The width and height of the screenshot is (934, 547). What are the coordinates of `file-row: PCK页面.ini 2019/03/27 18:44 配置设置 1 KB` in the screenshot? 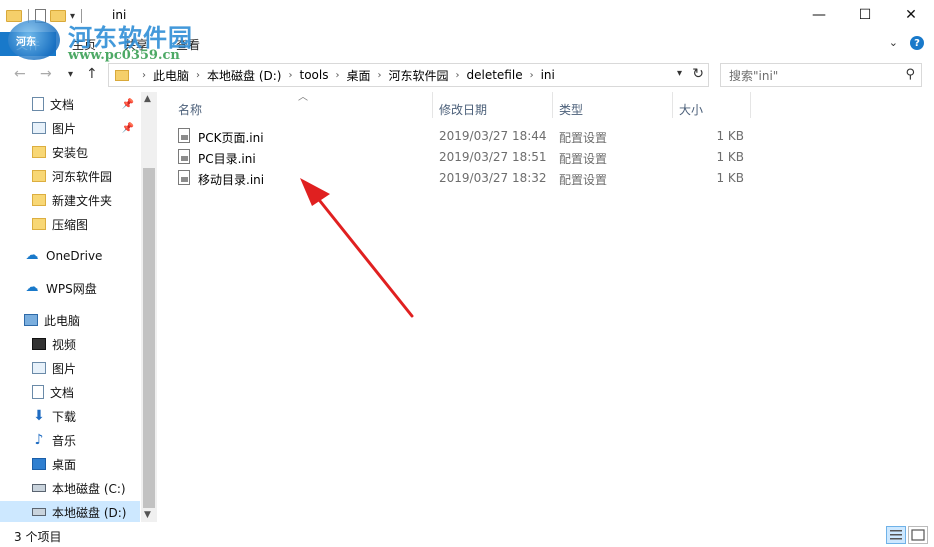 It's located at (464, 136).